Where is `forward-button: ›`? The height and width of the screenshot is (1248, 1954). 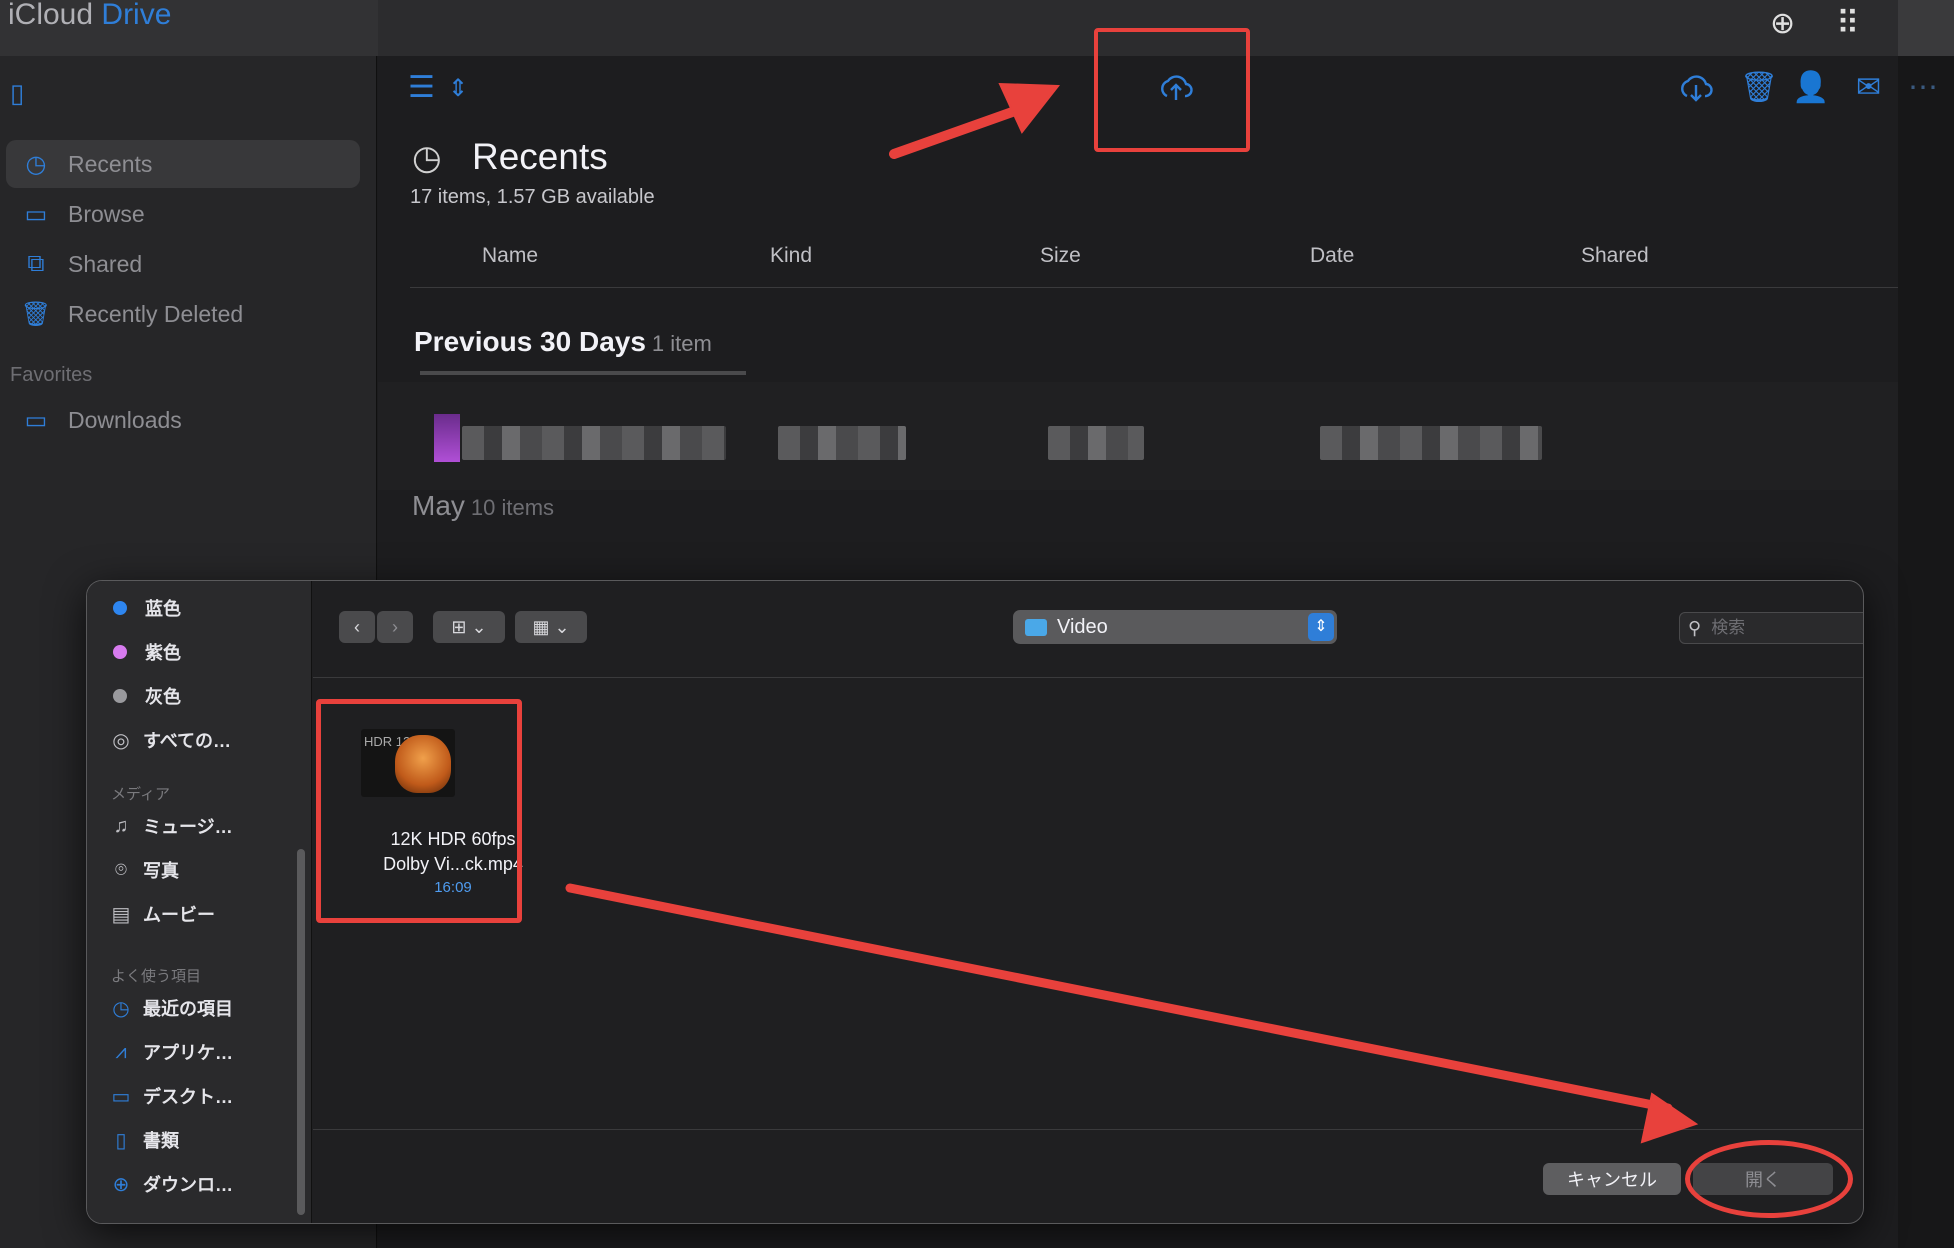 forward-button: › is located at coordinates (395, 627).